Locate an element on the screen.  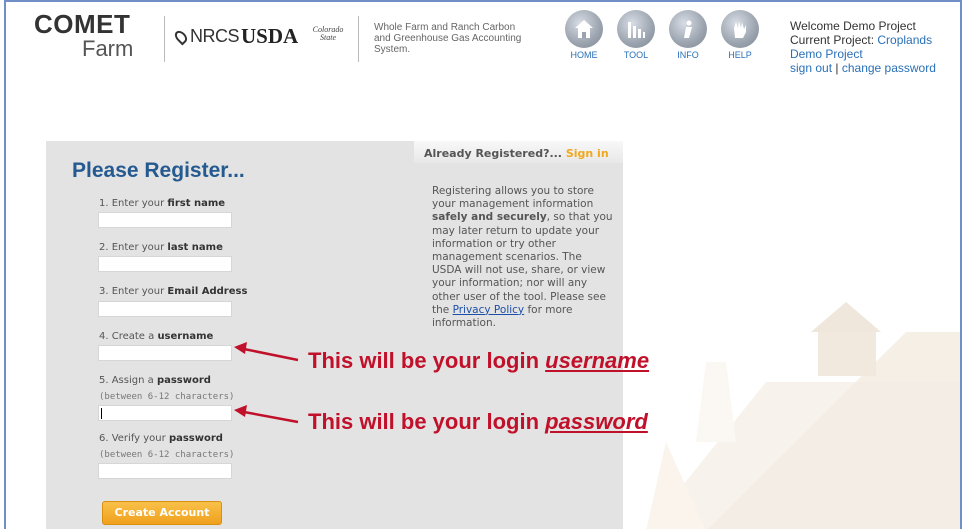
annotation-emphasis: password is located at coordinates (596, 421).